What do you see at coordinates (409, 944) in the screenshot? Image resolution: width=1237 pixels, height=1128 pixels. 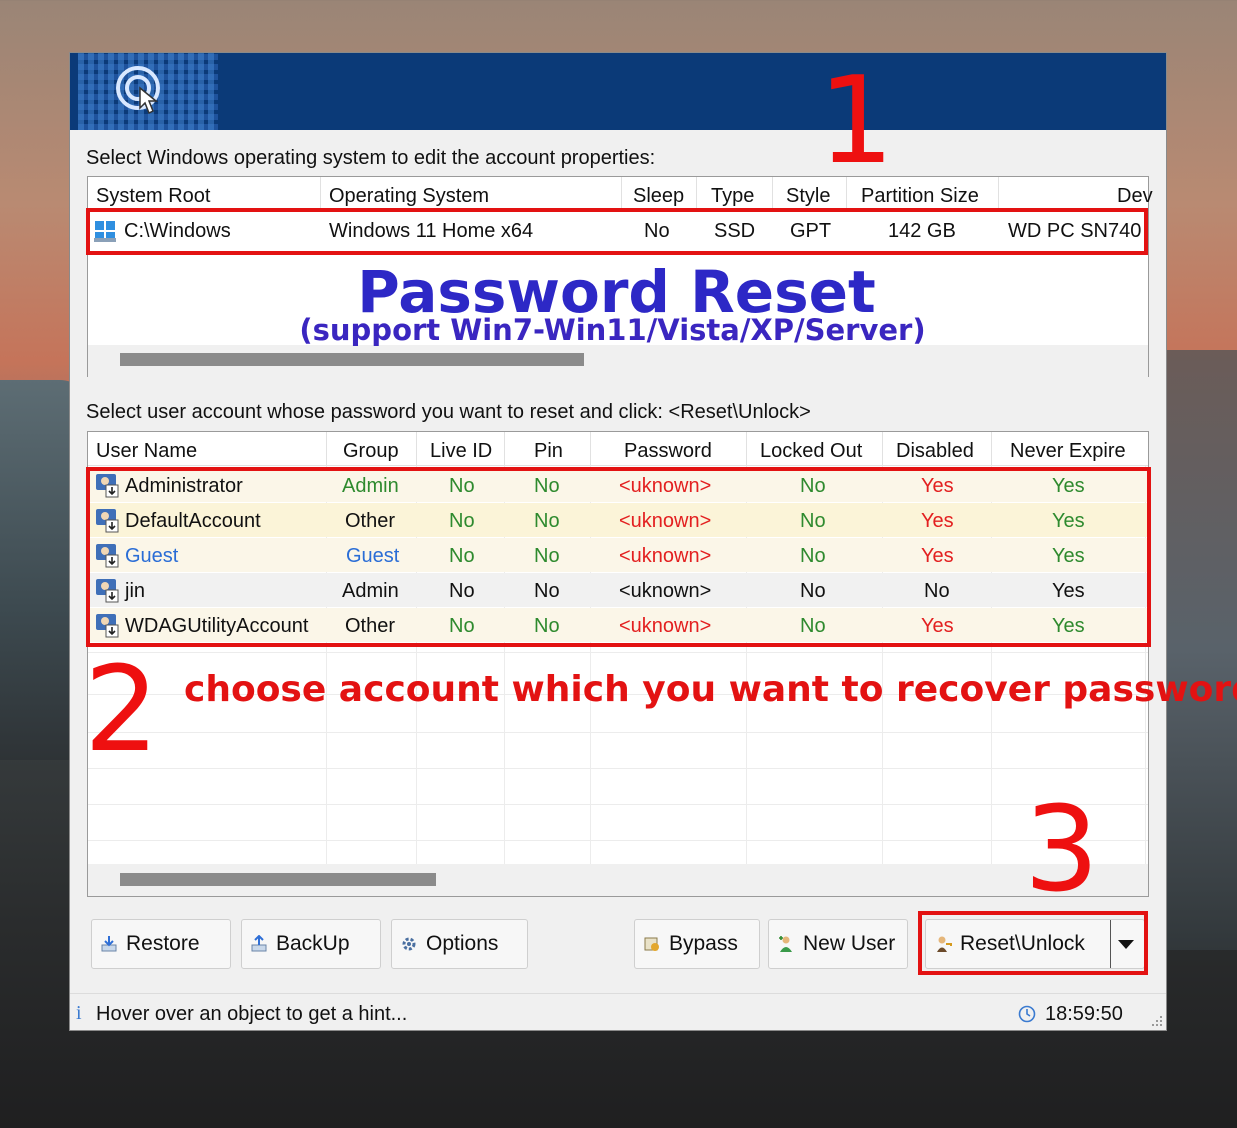 I see `gear-icon` at bounding box center [409, 944].